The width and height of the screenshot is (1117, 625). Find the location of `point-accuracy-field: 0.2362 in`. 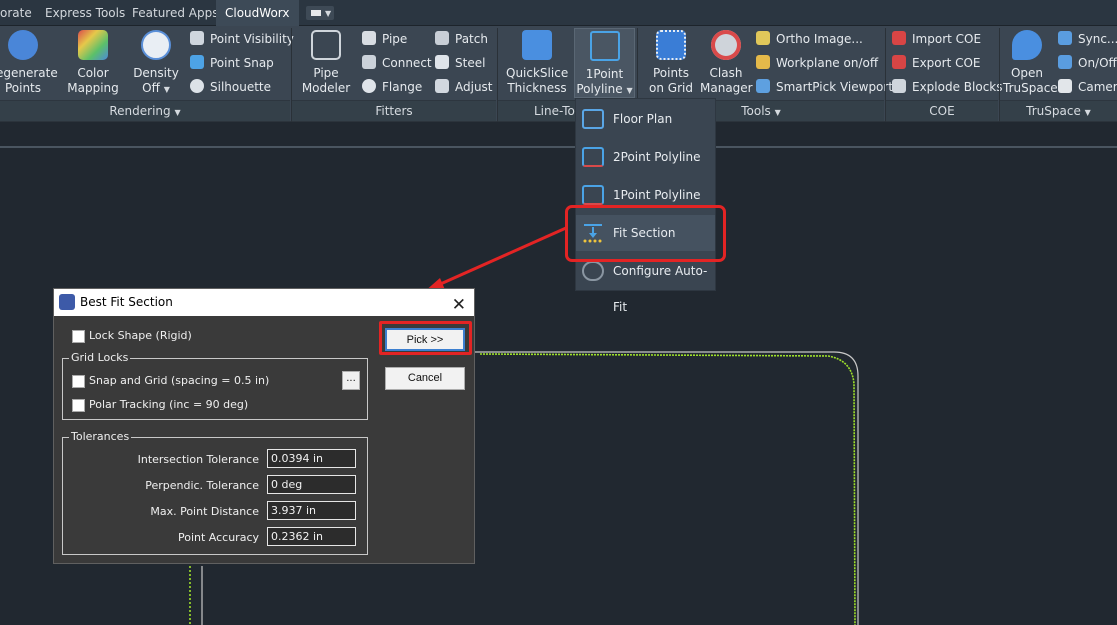

point-accuracy-field: 0.2362 in is located at coordinates (311, 536).